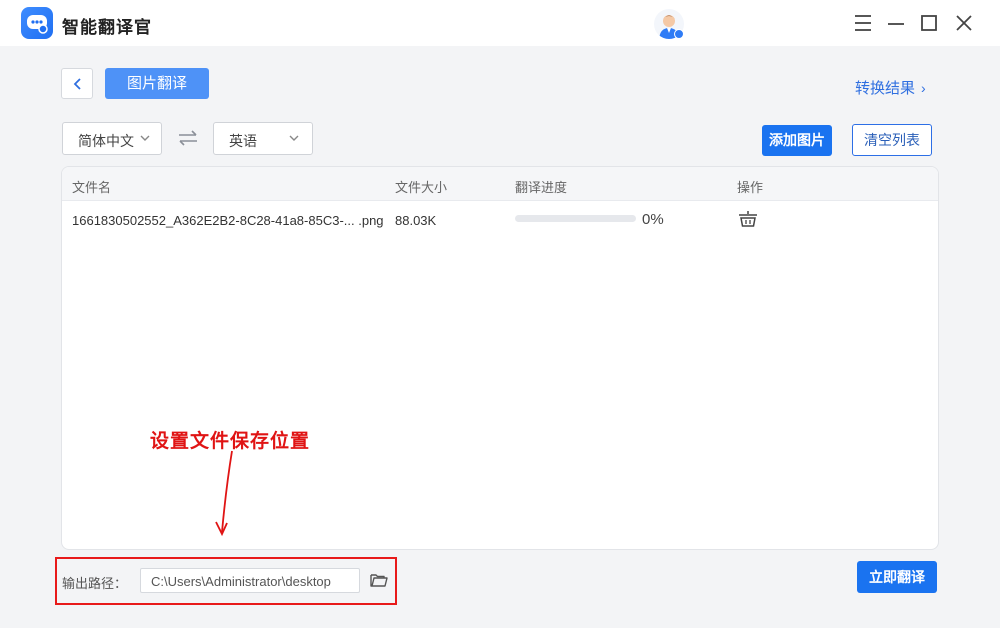  What do you see at coordinates (897, 577) in the screenshot?
I see `translate-now-button: 立即翻译` at bounding box center [897, 577].